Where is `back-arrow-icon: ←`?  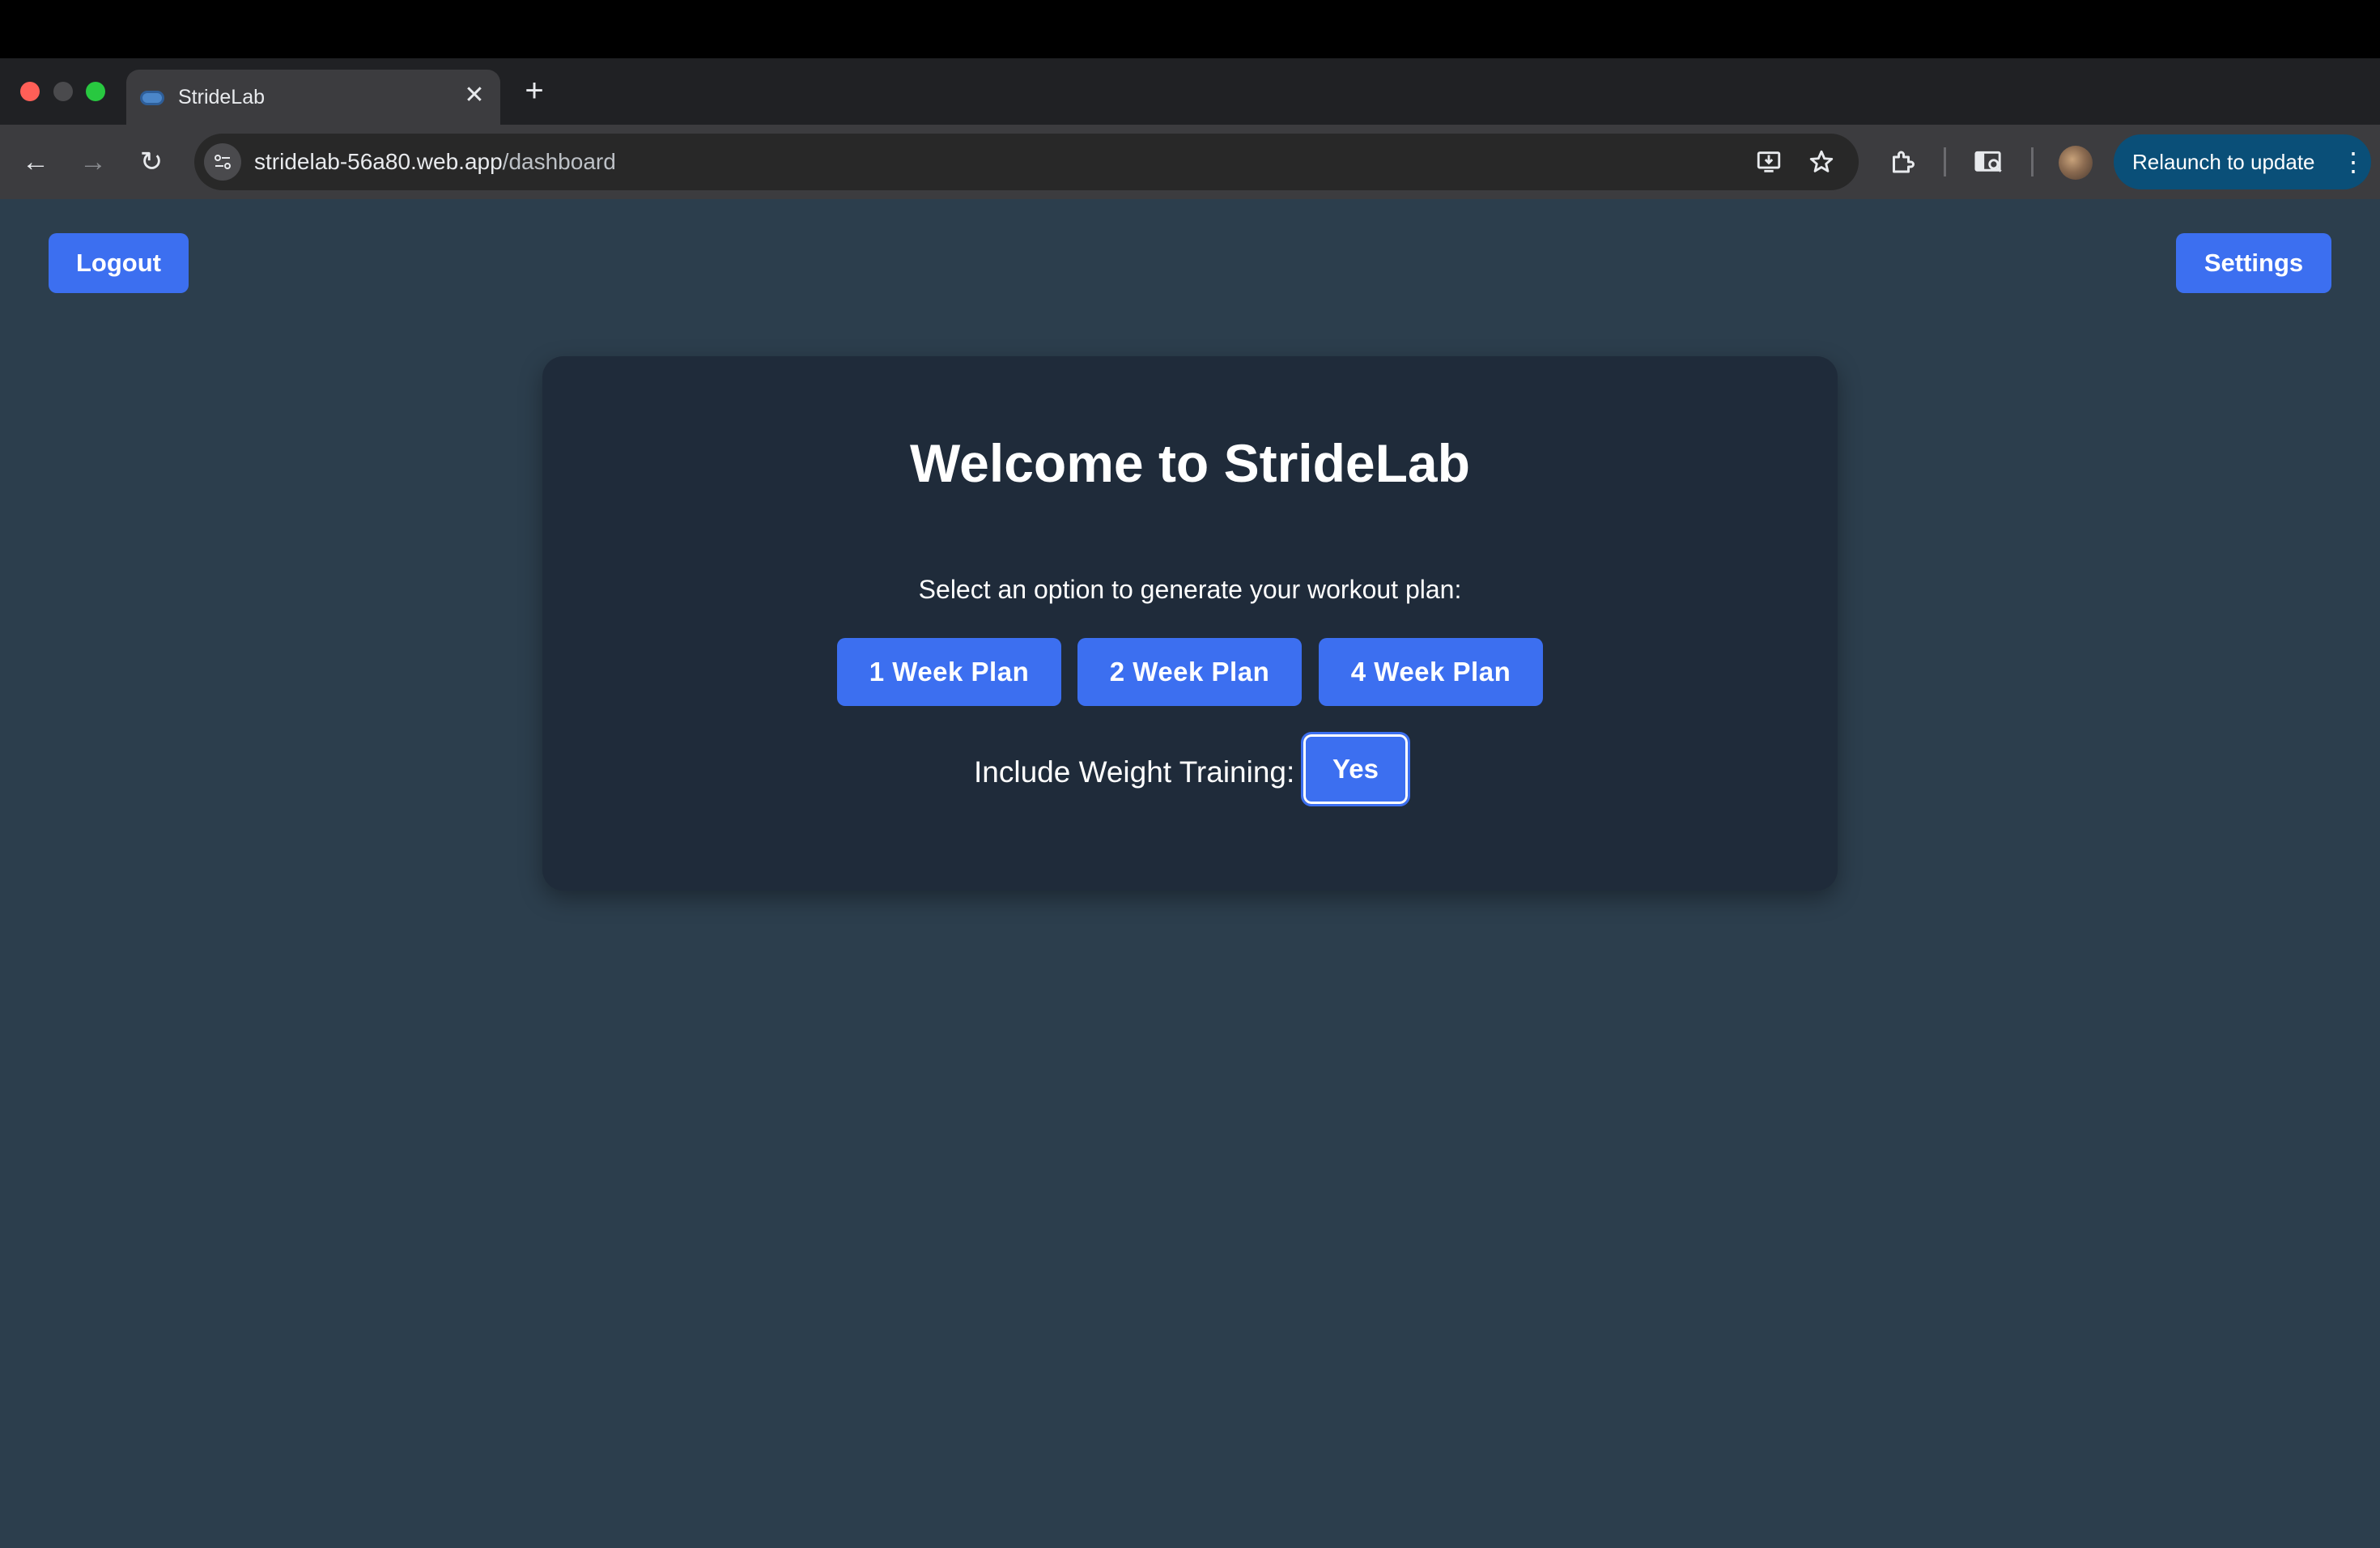 back-arrow-icon: ← is located at coordinates (35, 162).